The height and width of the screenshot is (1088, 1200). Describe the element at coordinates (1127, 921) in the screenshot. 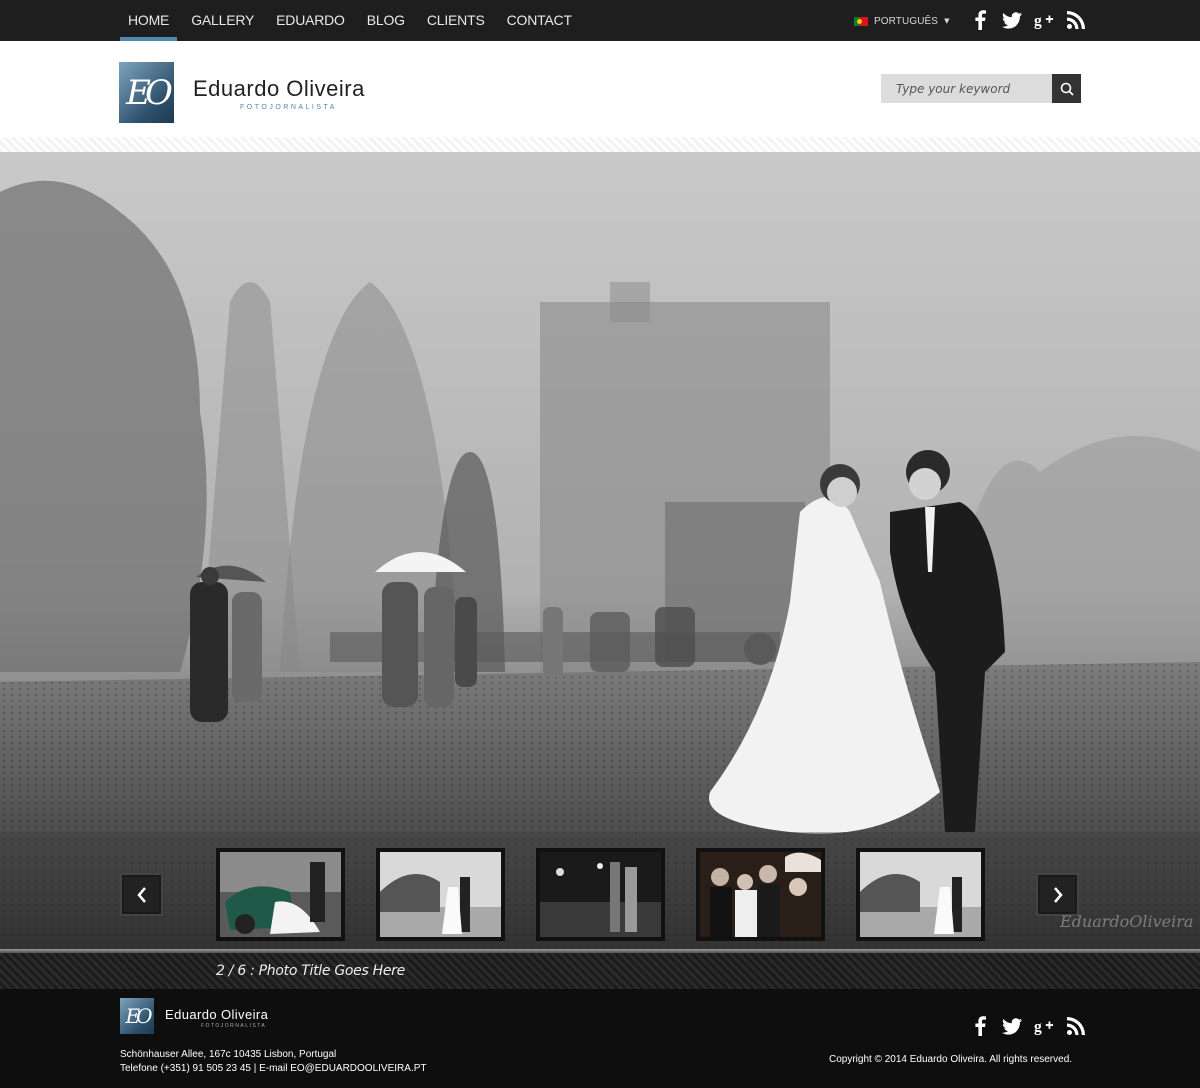

I see `photographer-signature: EduardoOliveira` at that location.